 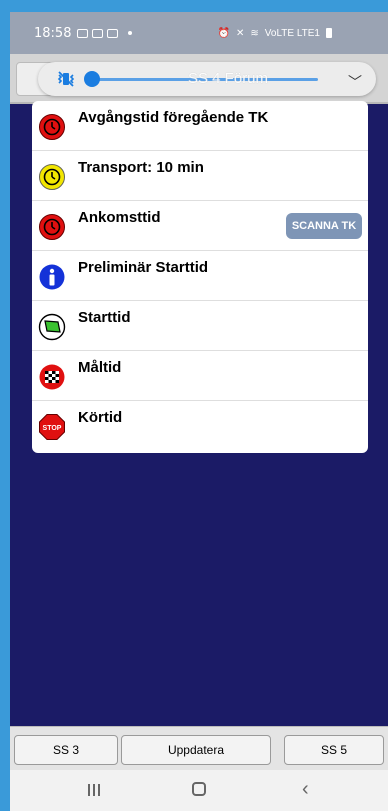 I want to click on info-icon, so click(x=52, y=277).